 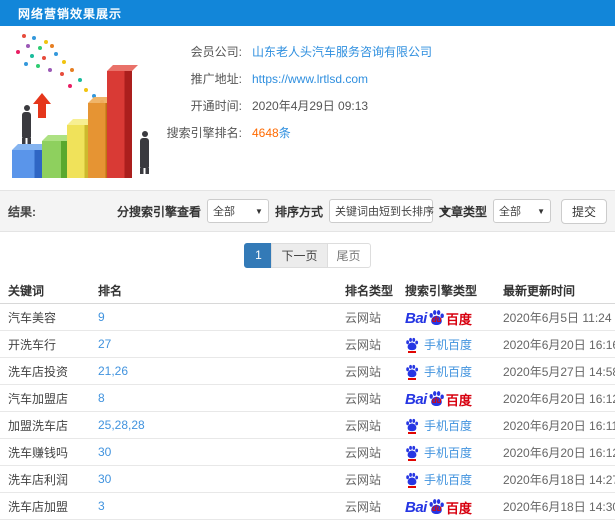 What do you see at coordinates (42, 105) in the screenshot?
I see `up-arrow-icon` at bounding box center [42, 105].